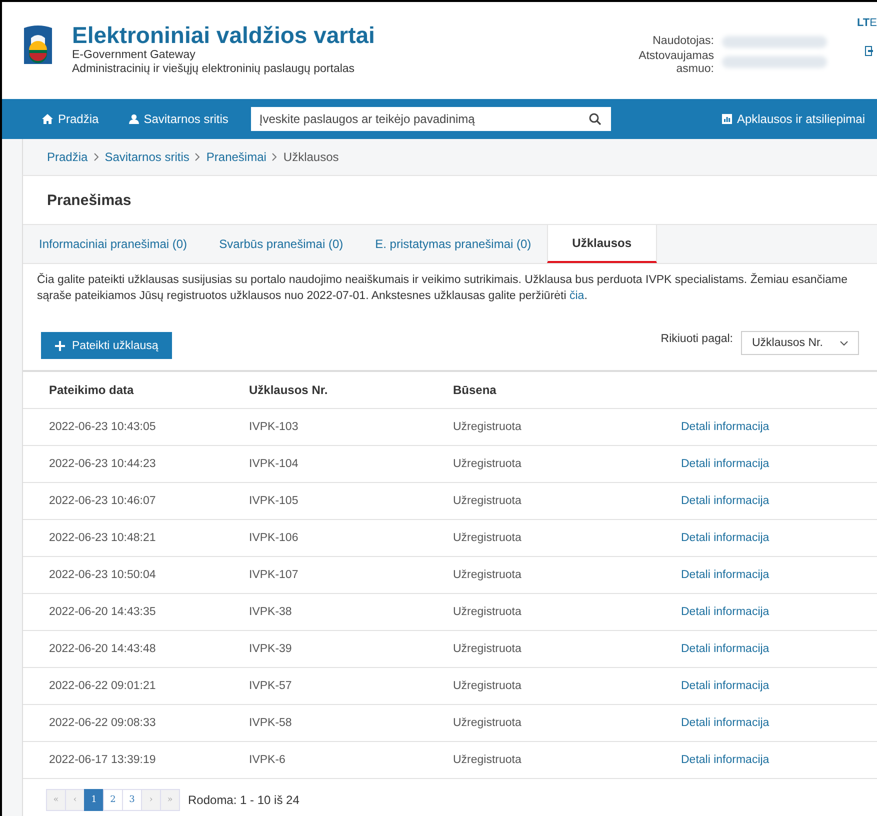  What do you see at coordinates (38, 45) in the screenshot?
I see `coat-of-arms-logo` at bounding box center [38, 45].